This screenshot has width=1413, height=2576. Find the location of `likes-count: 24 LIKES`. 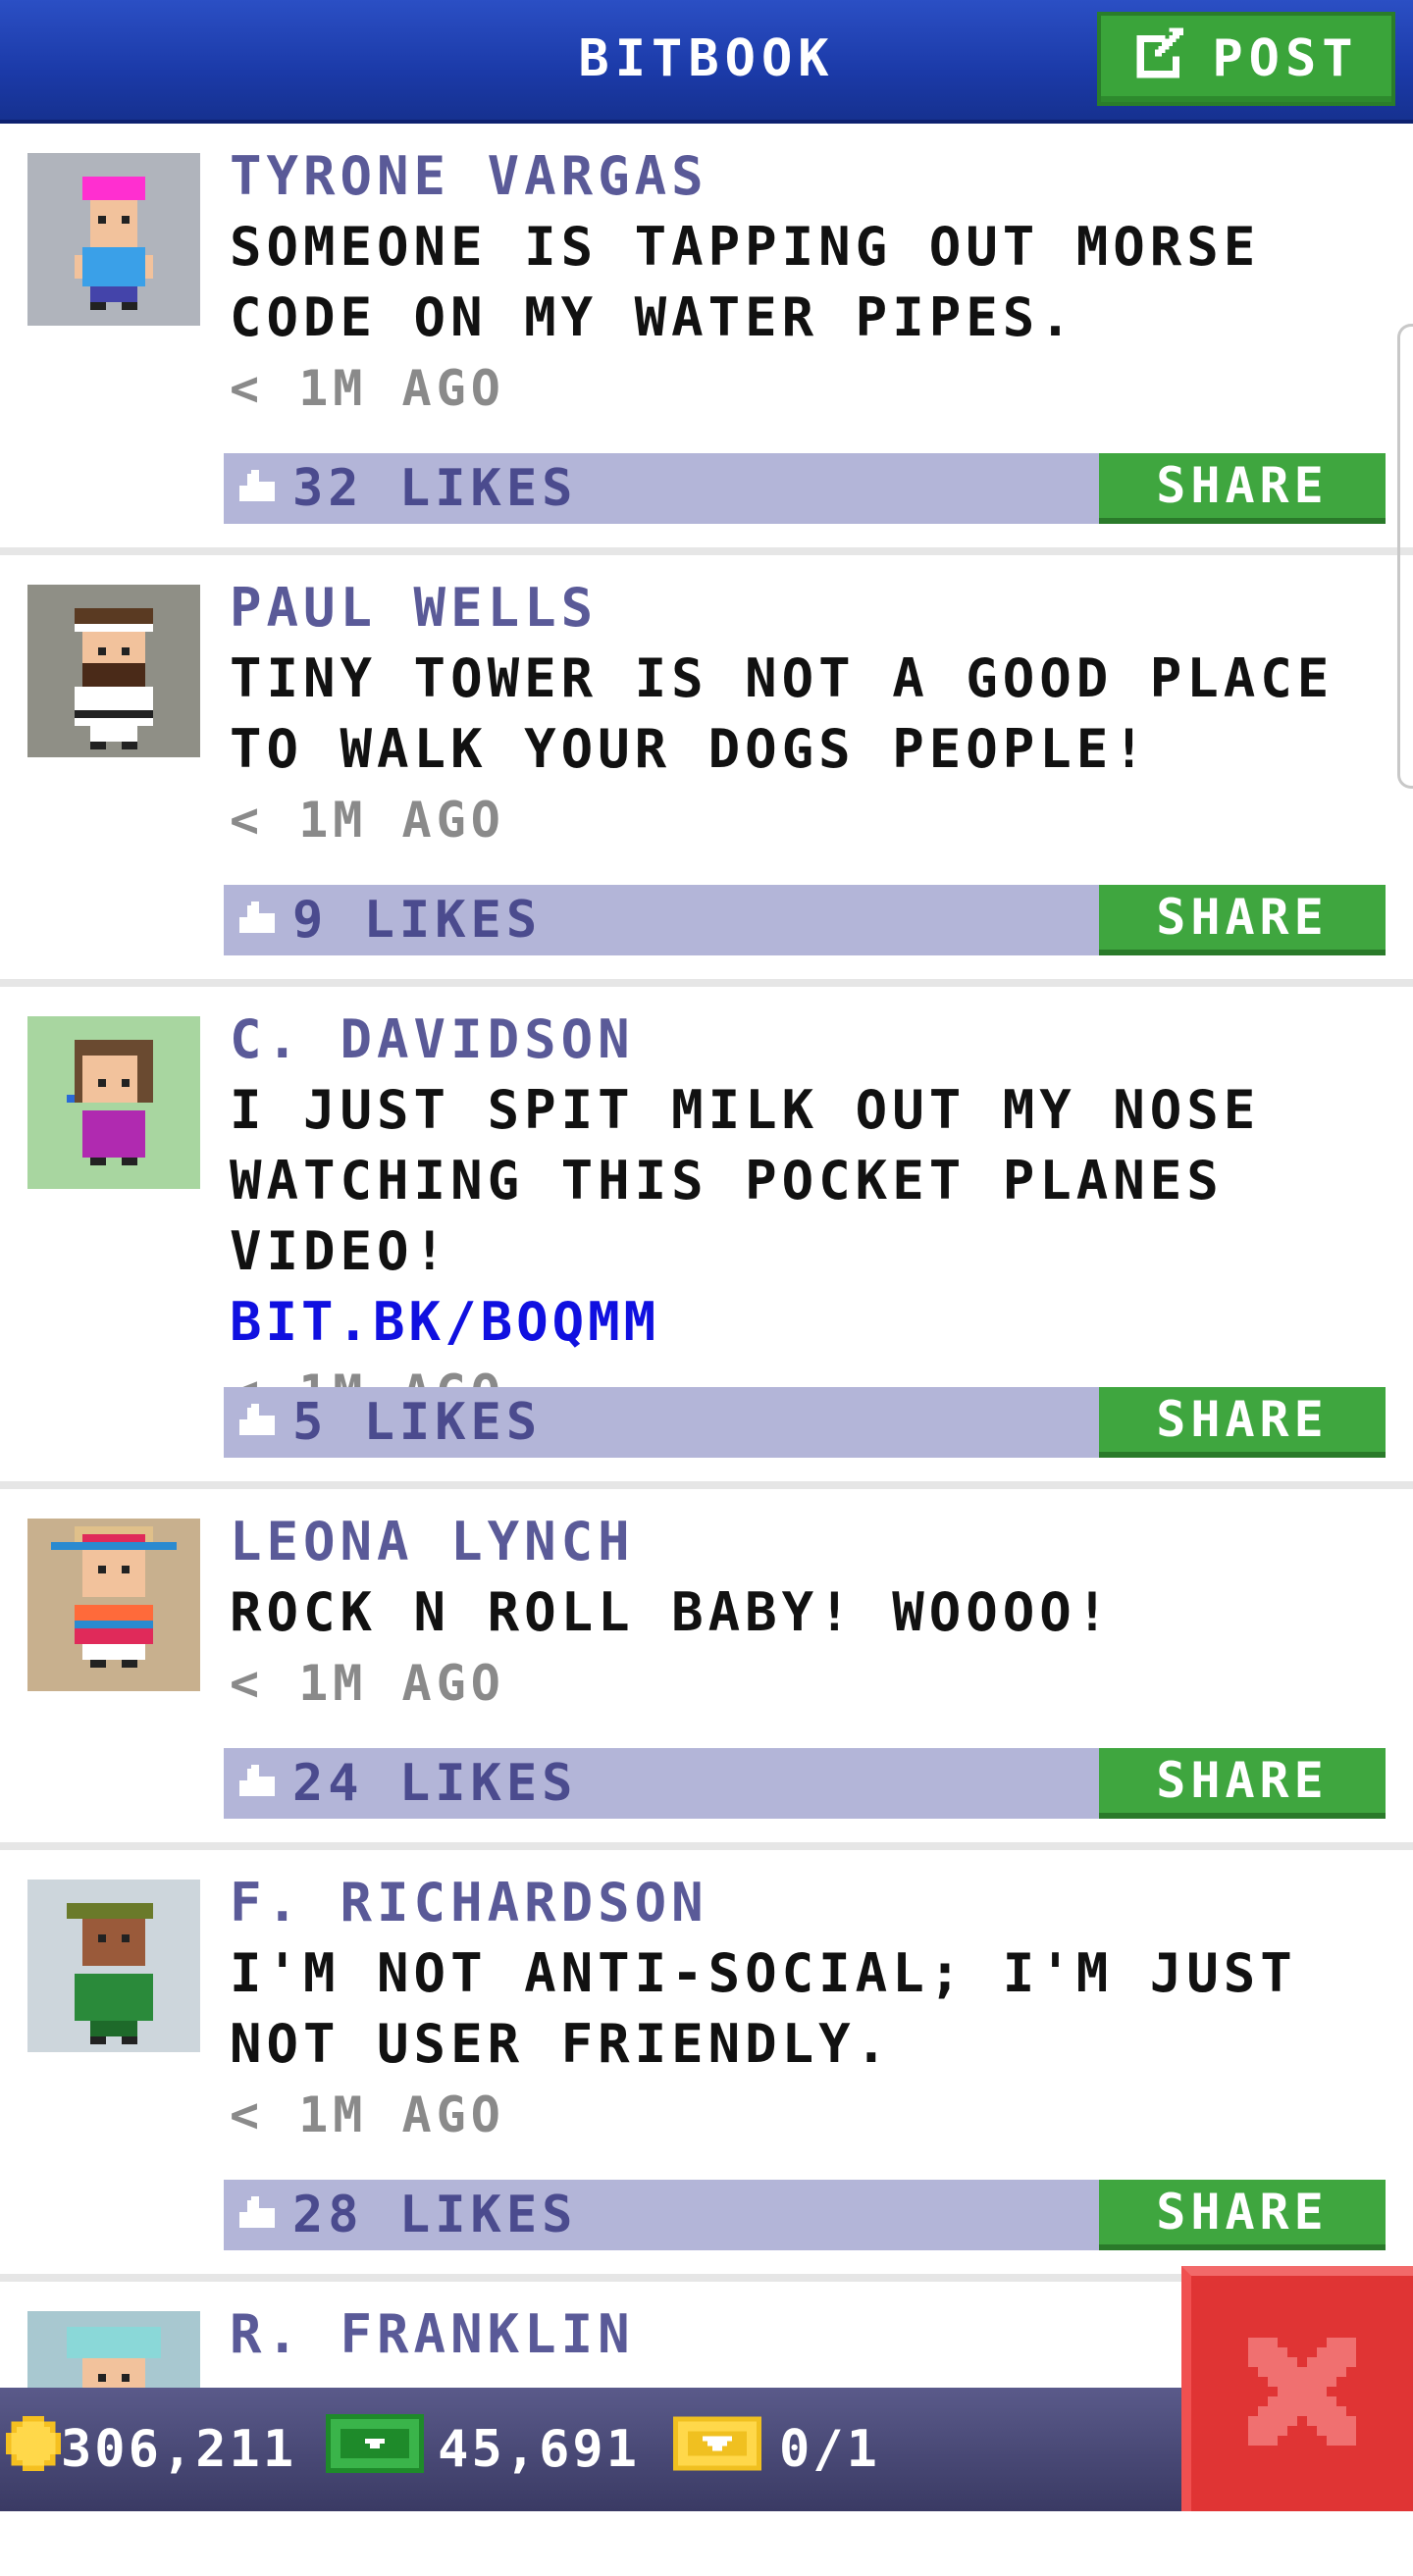

likes-count: 24 LIKES is located at coordinates (435, 1783).